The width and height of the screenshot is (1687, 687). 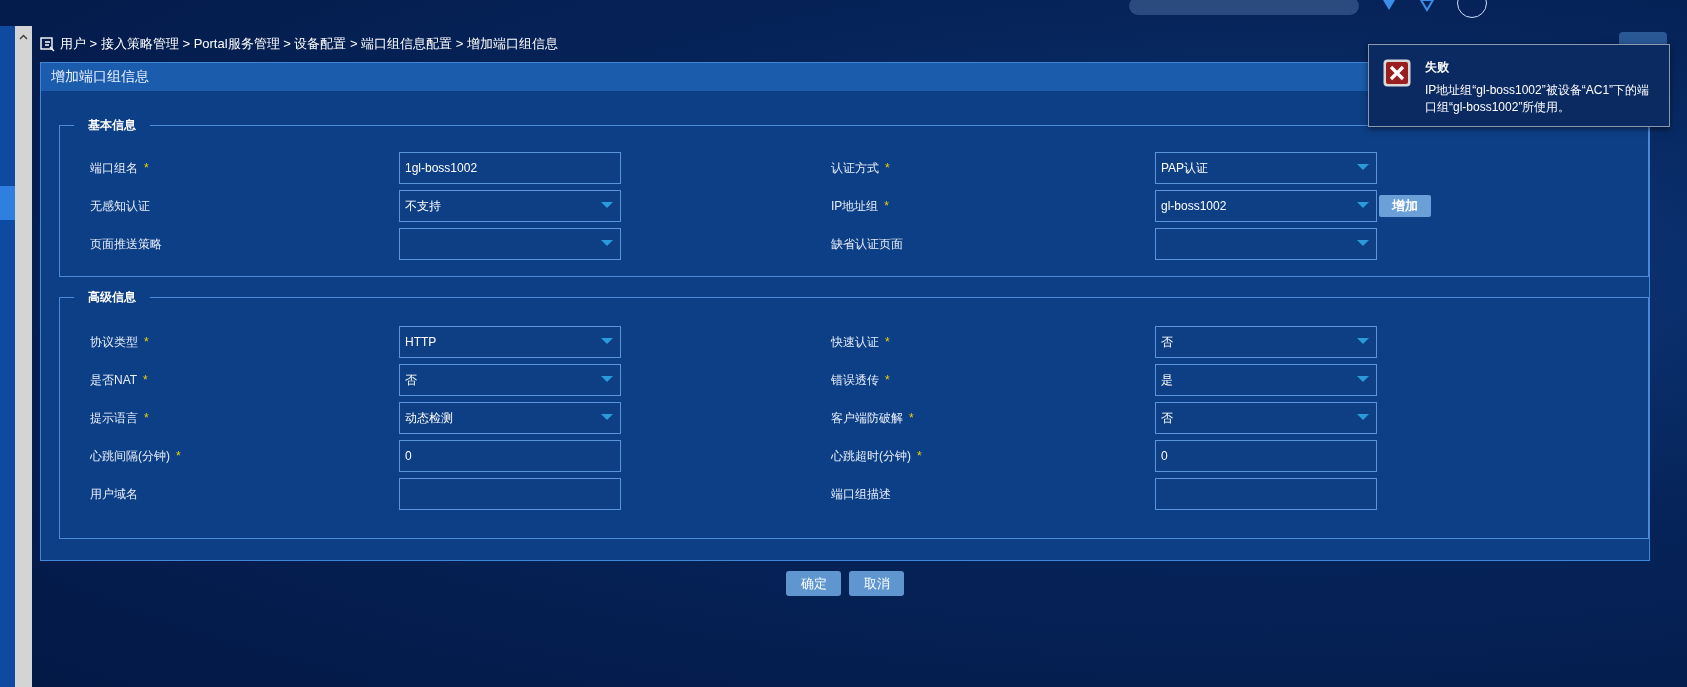 I want to click on field-label: 页面推送策略, so click(x=126, y=244).